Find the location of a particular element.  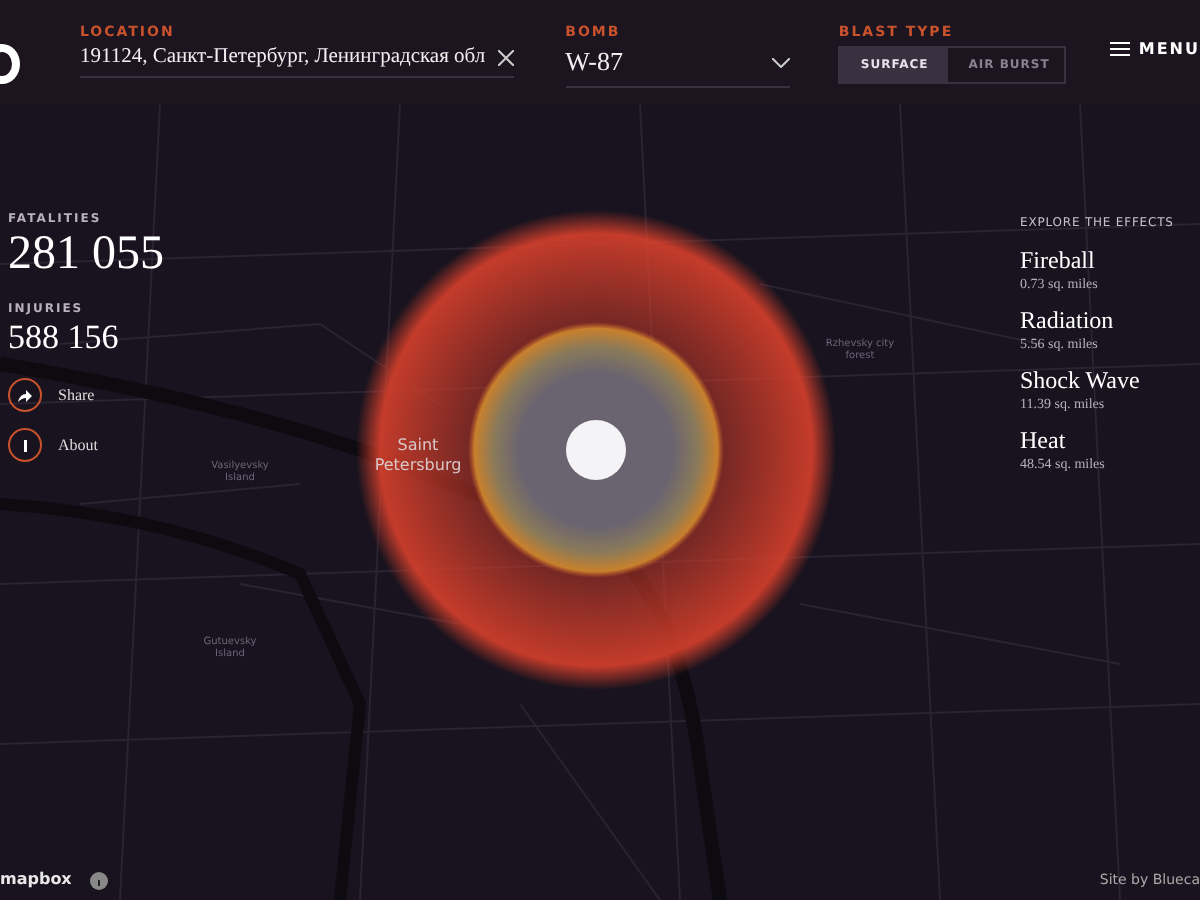

effect-link: Heat is located at coordinates (1097, 441).